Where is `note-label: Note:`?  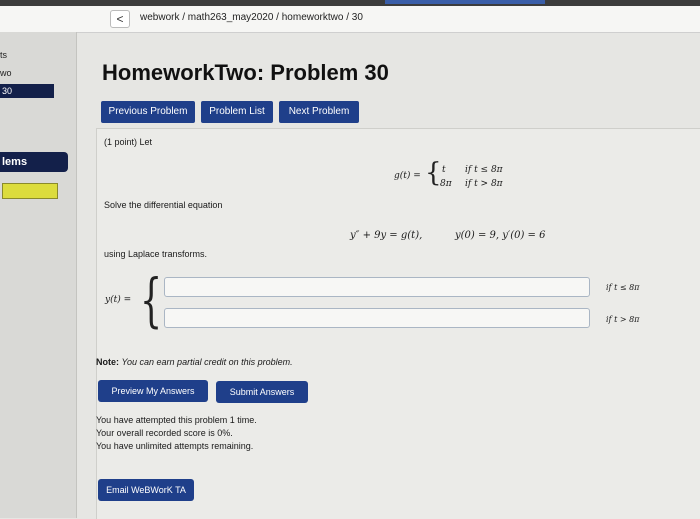
note-label: Note: is located at coordinates (107, 362).